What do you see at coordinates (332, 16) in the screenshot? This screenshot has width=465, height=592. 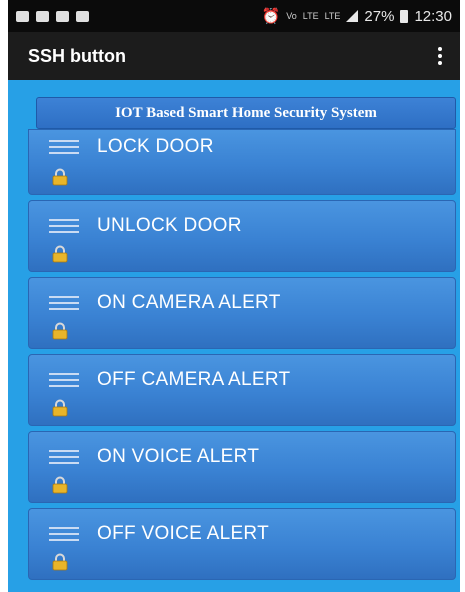 I see `lte-label-2: LTE` at bounding box center [332, 16].